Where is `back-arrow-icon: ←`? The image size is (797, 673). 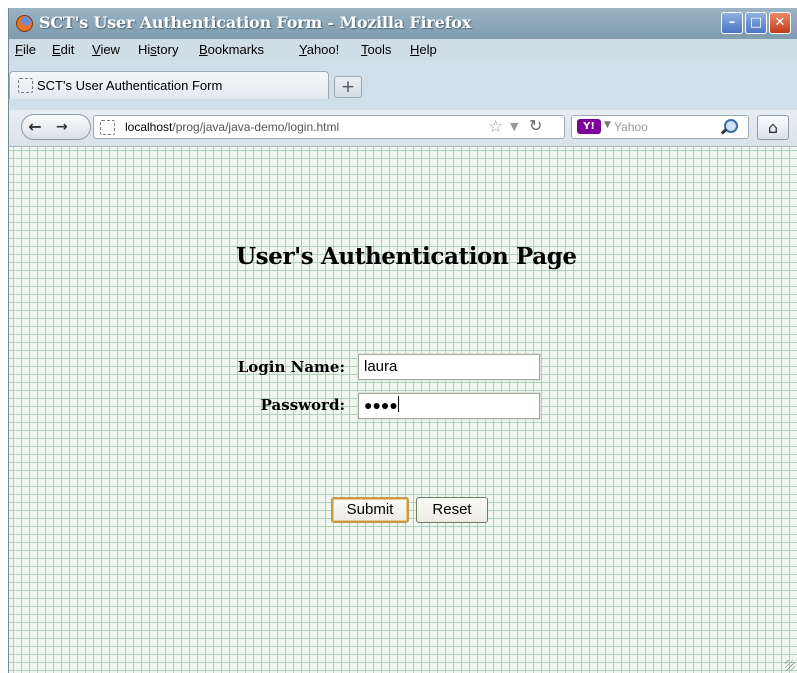
back-arrow-icon: ← is located at coordinates (35, 127).